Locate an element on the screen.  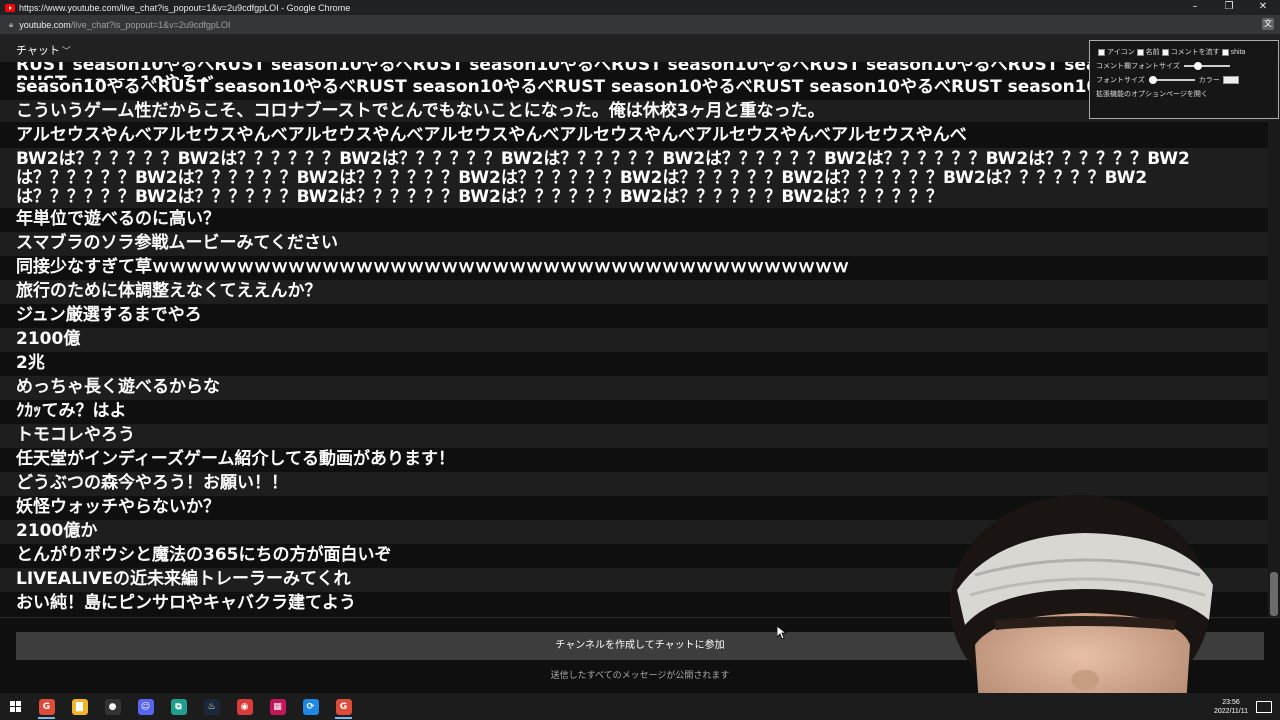
taskbar-chrome: G is located at coordinates (46, 706).